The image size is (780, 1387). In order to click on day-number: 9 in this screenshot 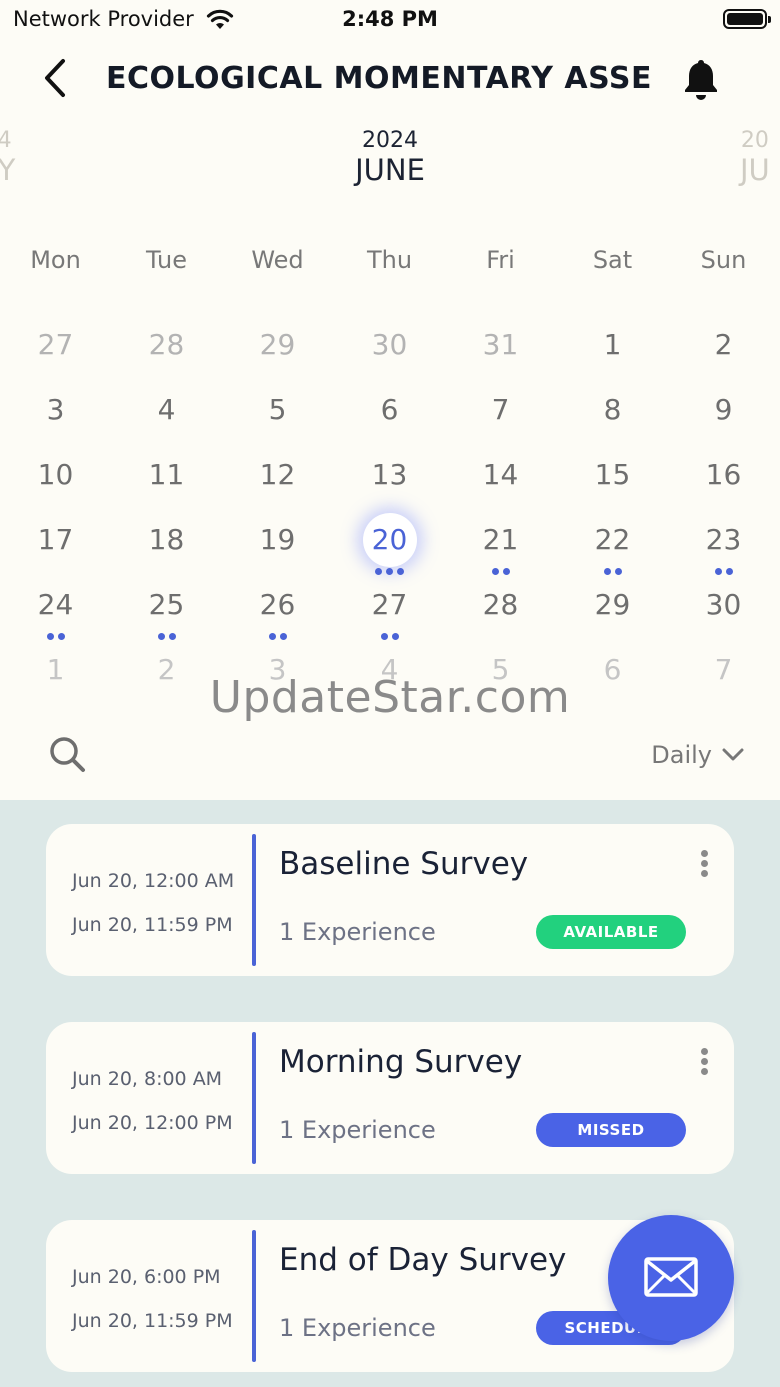, I will do `click(723, 409)`.